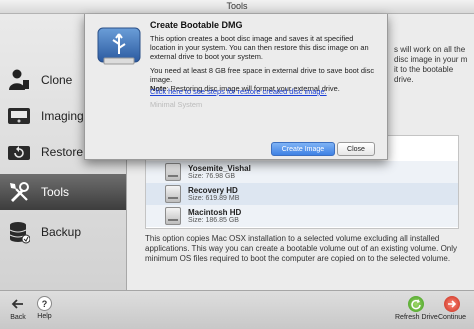 This screenshot has height=329, width=474. What do you see at coordinates (356, 149) in the screenshot?
I see `close-button: Close` at bounding box center [356, 149].